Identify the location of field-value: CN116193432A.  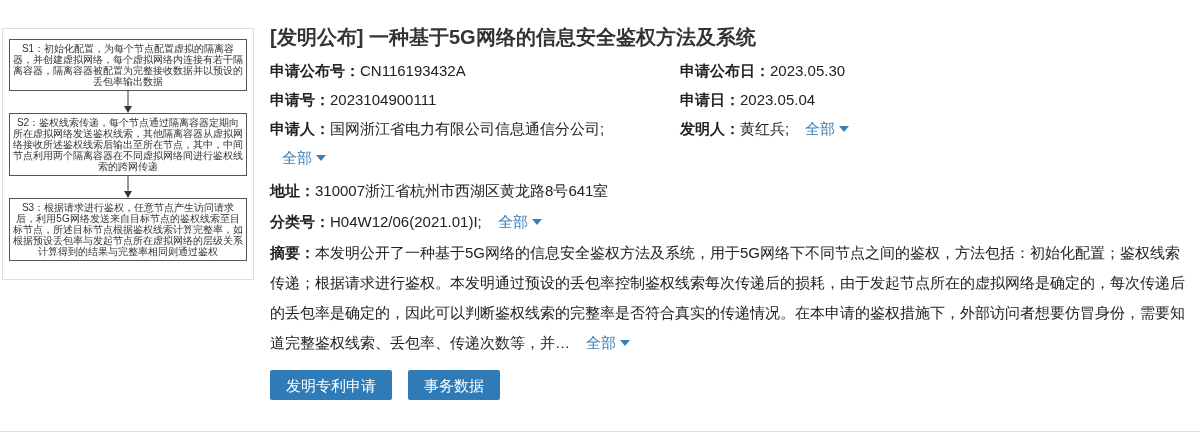
(413, 71).